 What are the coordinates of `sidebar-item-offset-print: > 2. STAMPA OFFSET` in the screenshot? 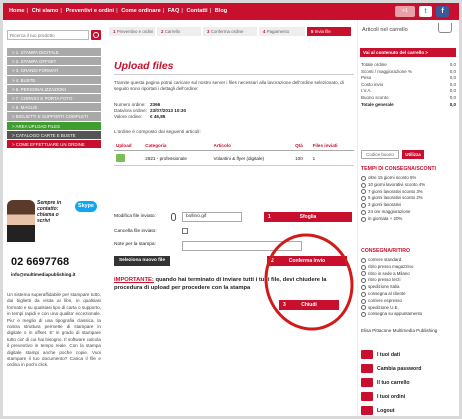 It's located at (54, 62).